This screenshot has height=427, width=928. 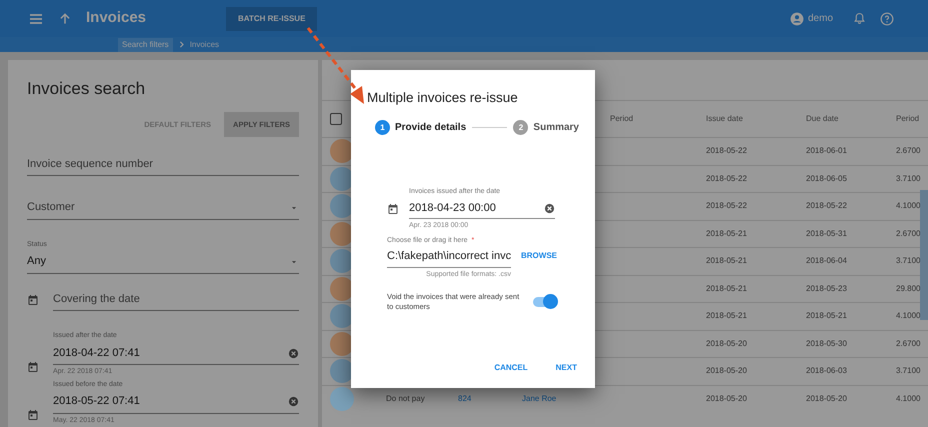 I want to click on table-cell-text: 29.800, so click(x=909, y=288).